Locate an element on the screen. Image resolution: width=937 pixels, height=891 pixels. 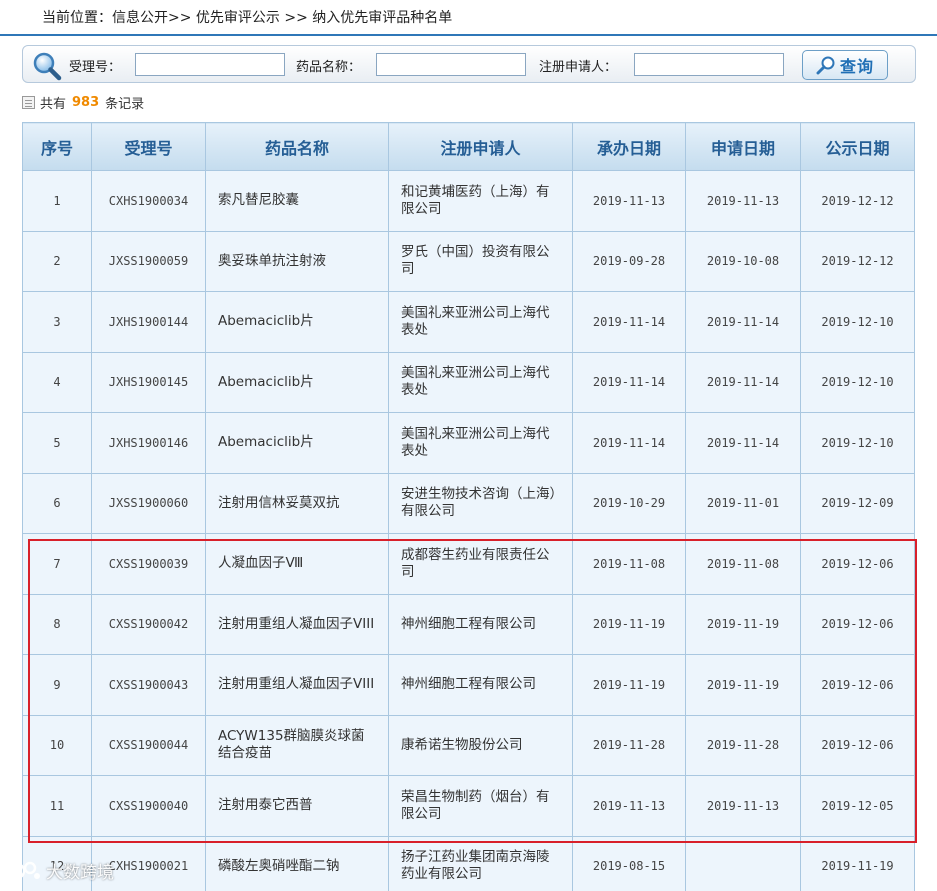
row-index: 8 is located at coordinates (57, 624).